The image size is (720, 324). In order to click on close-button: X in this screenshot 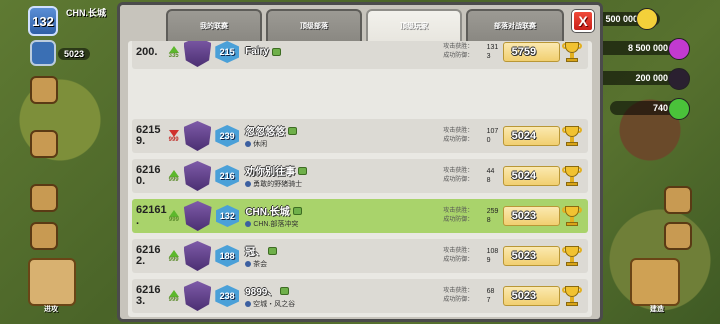, I will do `click(583, 21)`.